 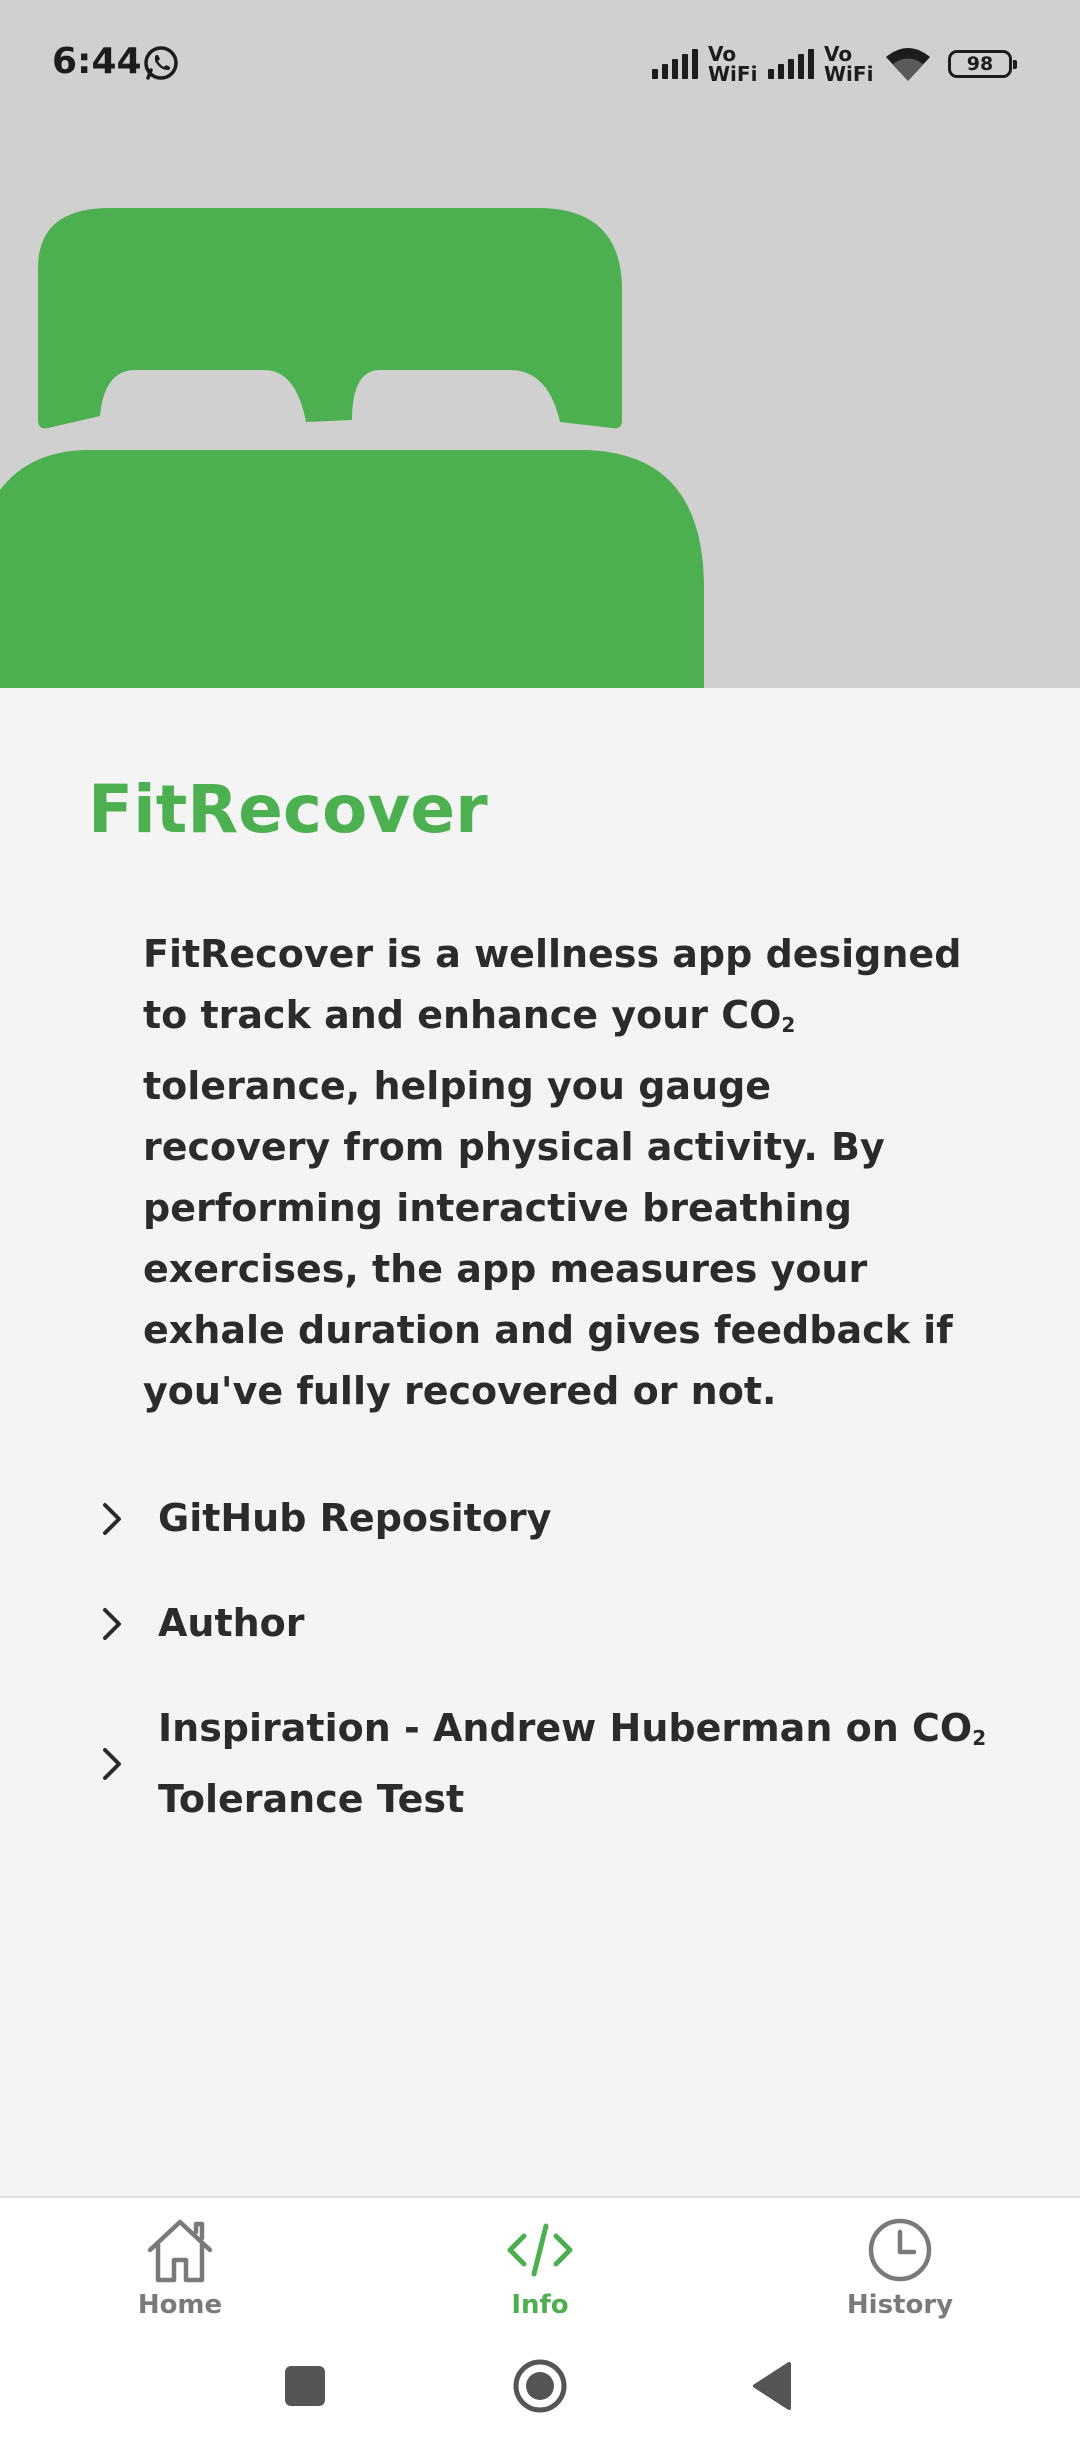 I want to click on bottom-navigation: Home Info History, so click(x=540, y=2261).